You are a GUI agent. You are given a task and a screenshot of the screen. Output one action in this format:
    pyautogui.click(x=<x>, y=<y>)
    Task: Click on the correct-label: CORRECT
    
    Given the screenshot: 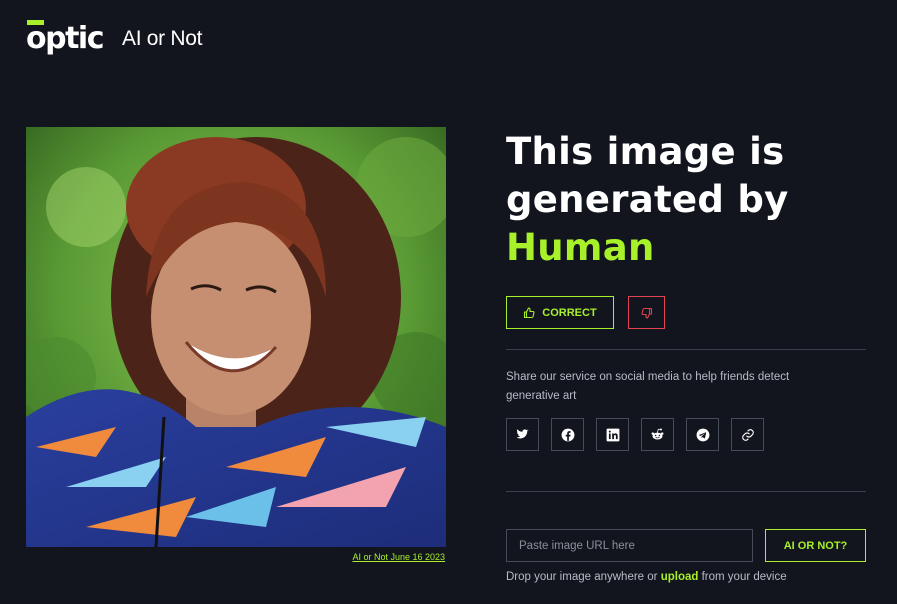 What is the action you would take?
    pyautogui.click(x=569, y=312)
    